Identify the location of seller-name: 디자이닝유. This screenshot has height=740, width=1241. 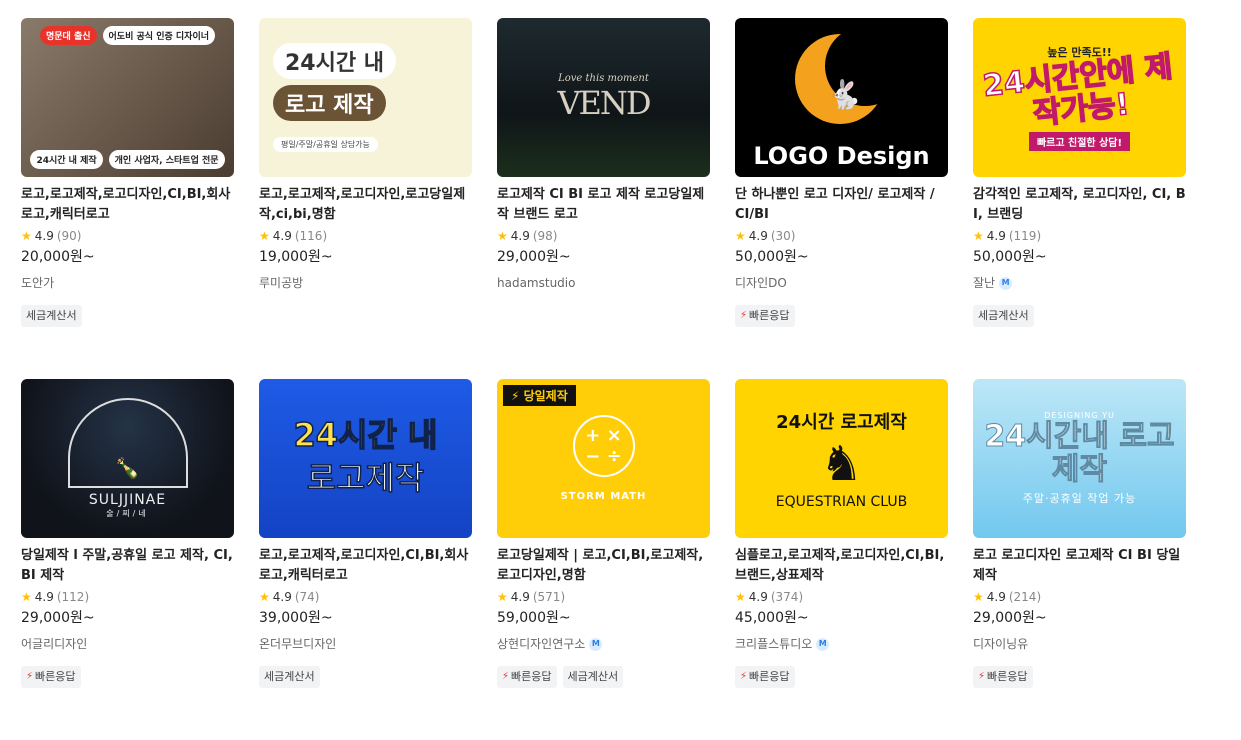
(1000, 644).